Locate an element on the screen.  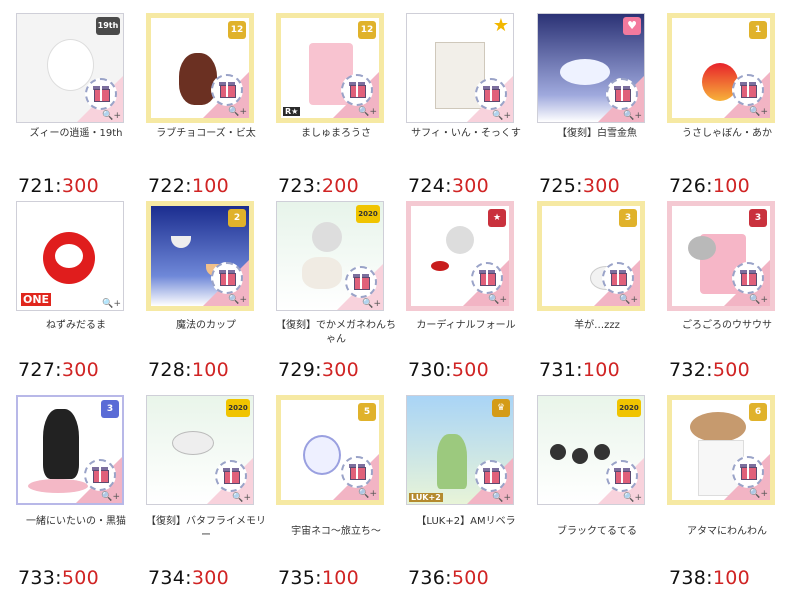
item-number-price: 726:100 is located at coordinates (710, 186).